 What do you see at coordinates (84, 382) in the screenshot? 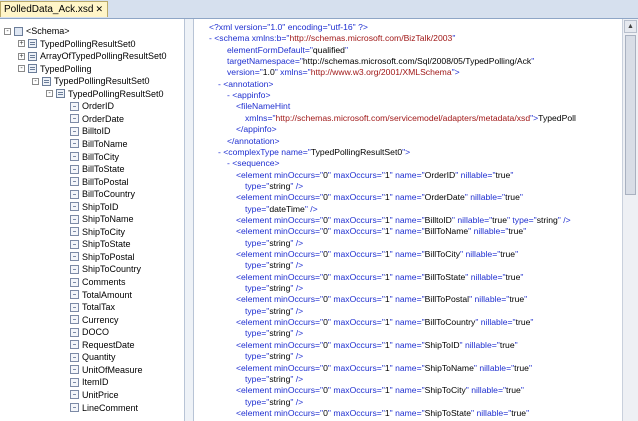
I see `tree-node: ItemID` at bounding box center [84, 382].